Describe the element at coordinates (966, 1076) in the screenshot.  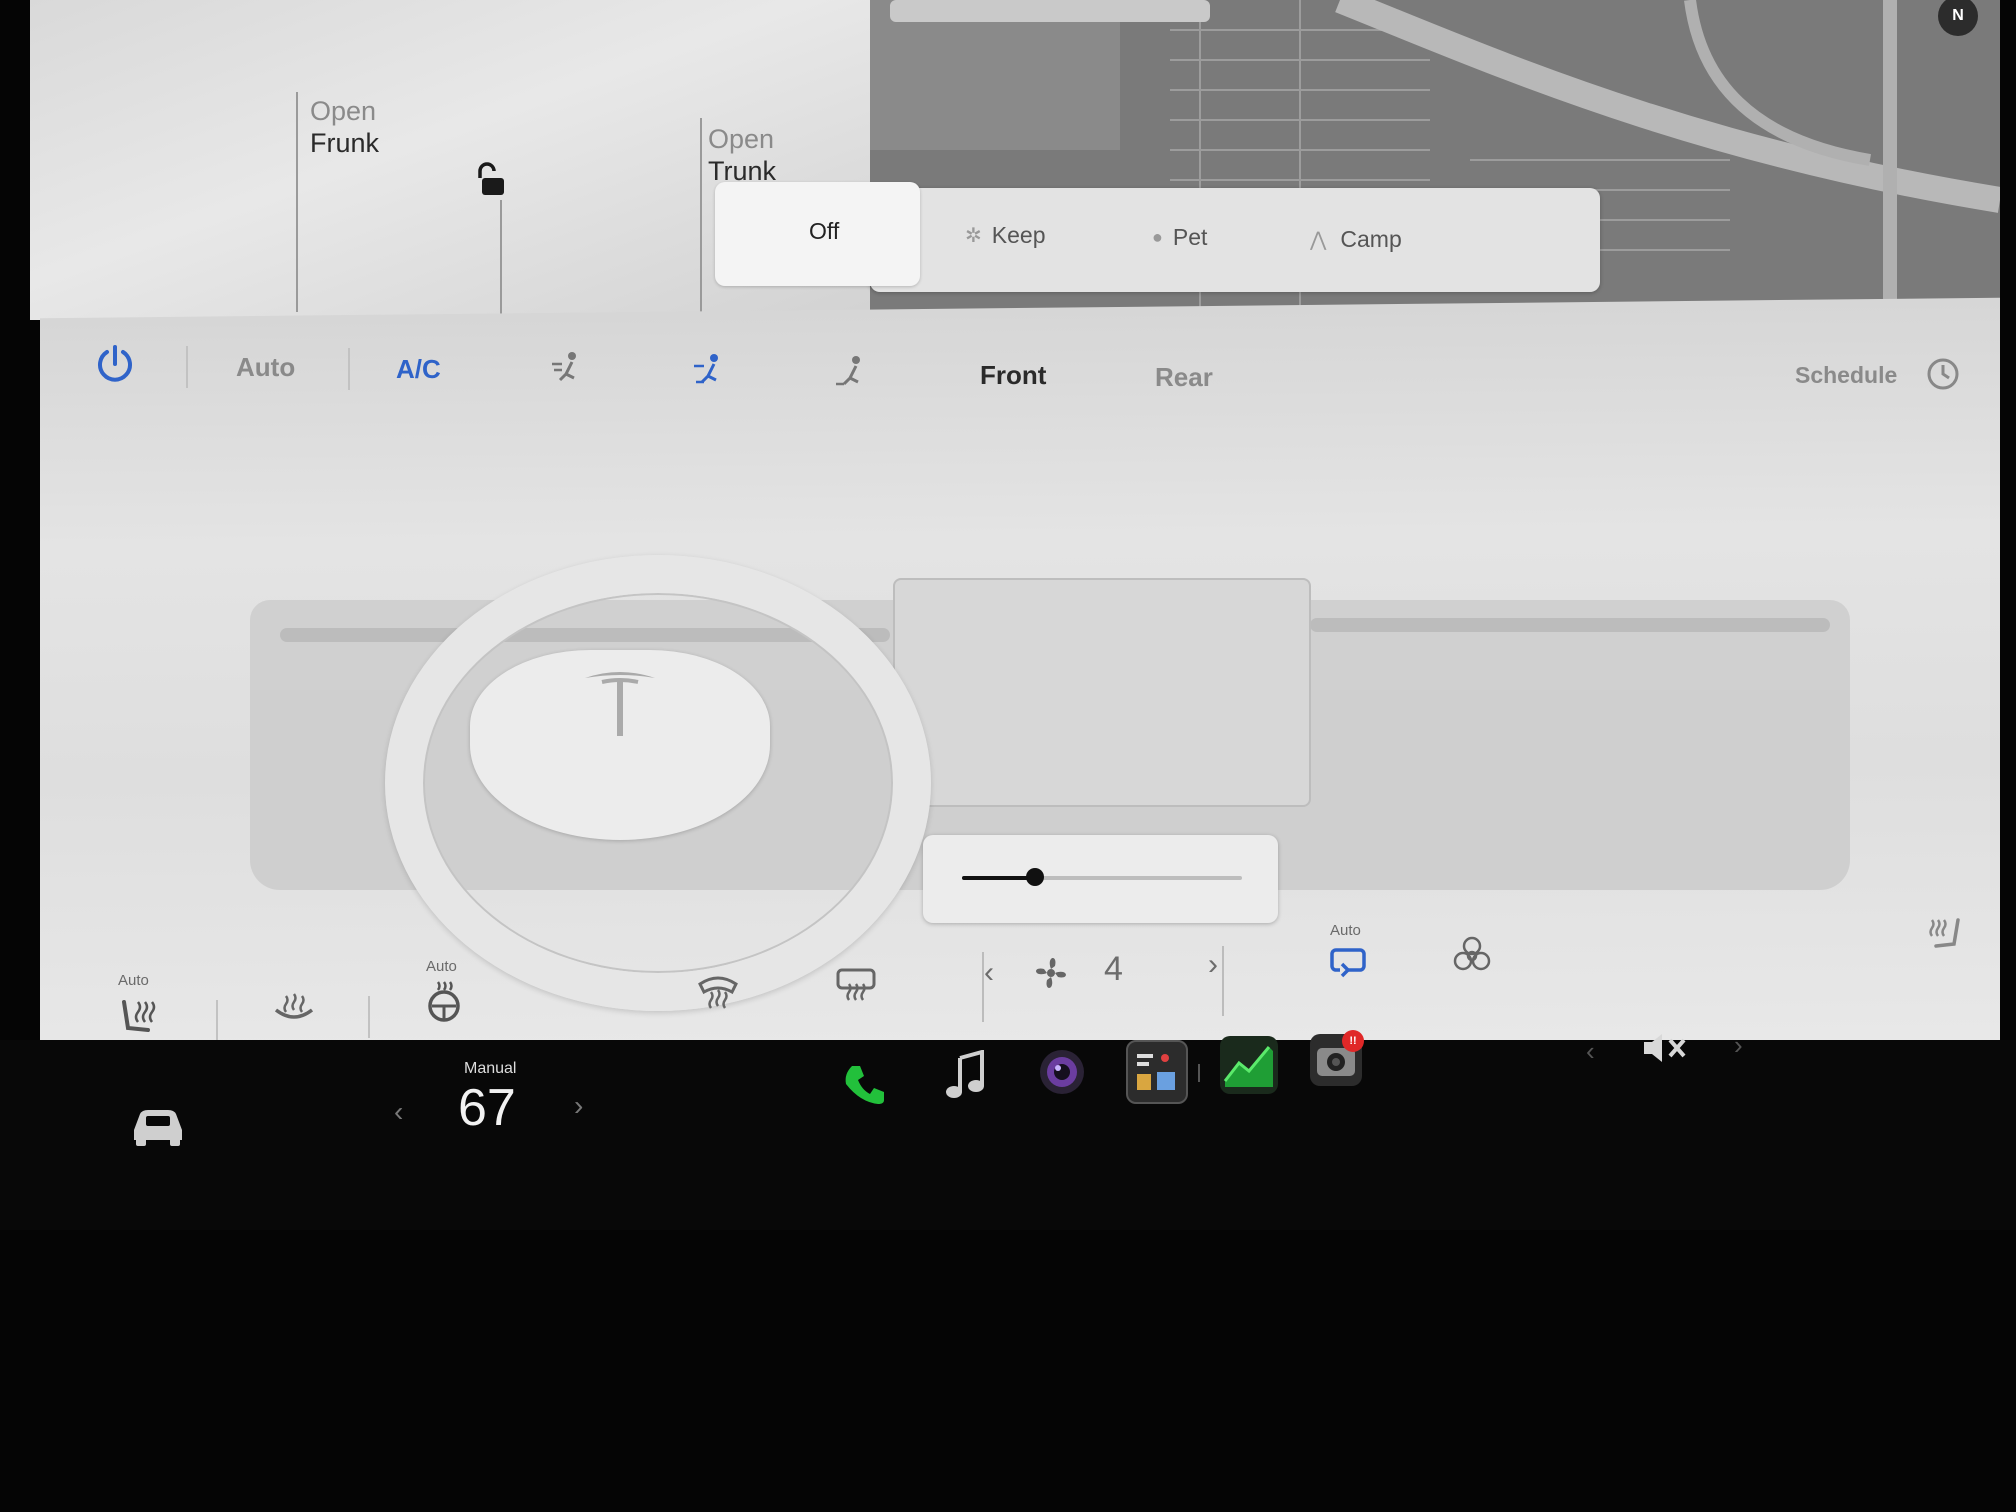
I see `music-app-icon` at that location.